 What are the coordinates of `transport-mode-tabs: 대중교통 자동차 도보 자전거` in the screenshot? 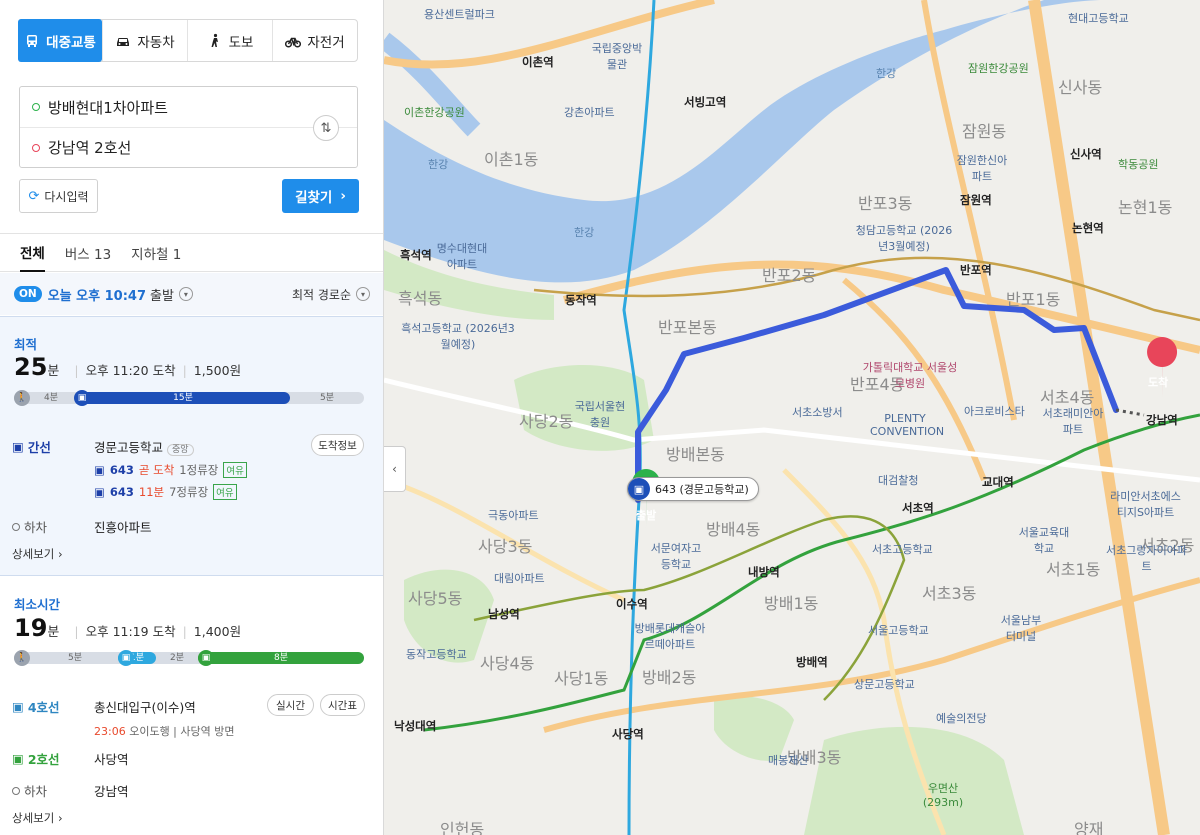 It's located at (188, 40).